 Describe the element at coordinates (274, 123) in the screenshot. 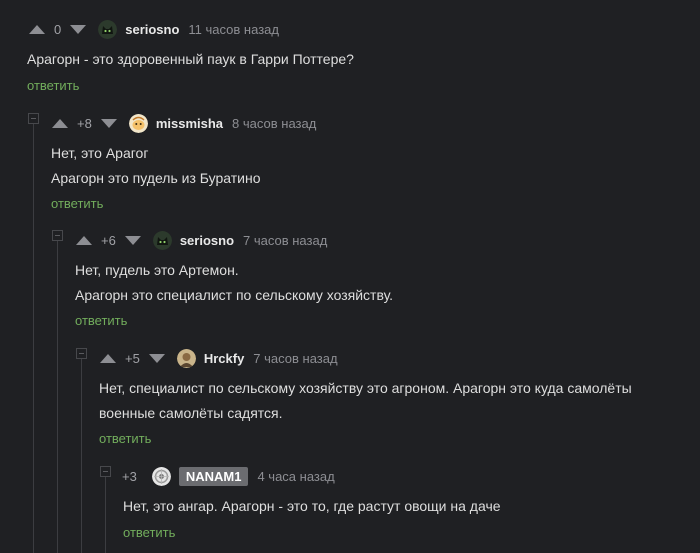

I see `comment-timestamp: 8 часов назад` at that location.